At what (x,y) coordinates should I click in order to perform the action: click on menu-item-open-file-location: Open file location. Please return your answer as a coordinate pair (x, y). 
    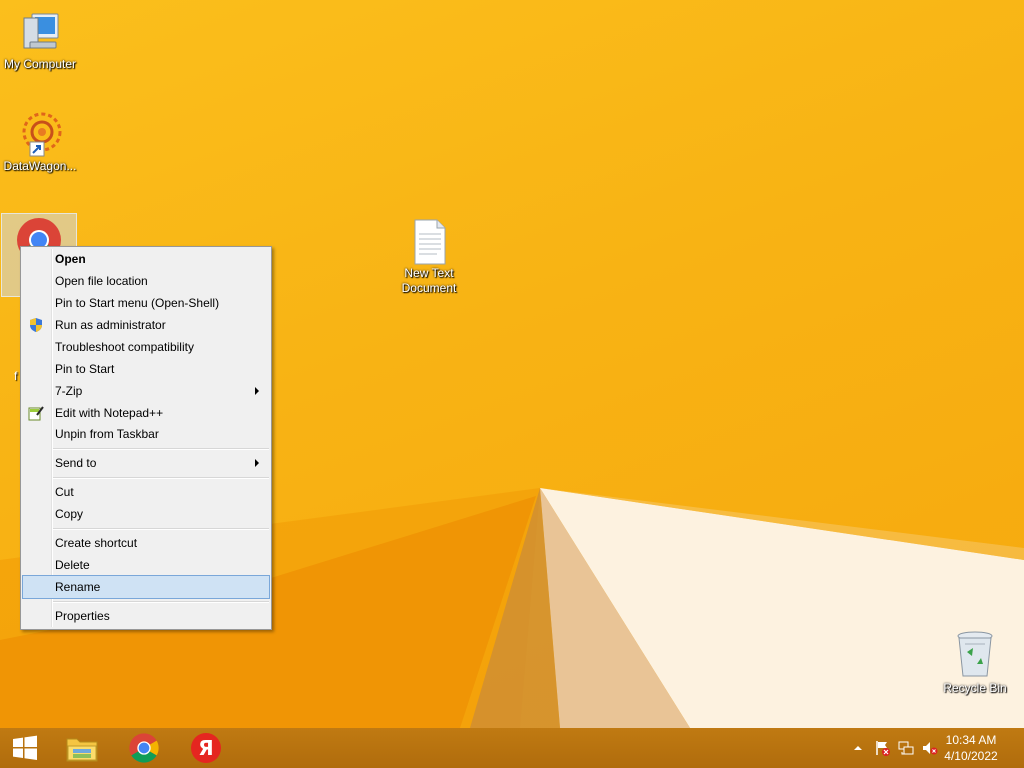
    Looking at the image, I should click on (146, 281).